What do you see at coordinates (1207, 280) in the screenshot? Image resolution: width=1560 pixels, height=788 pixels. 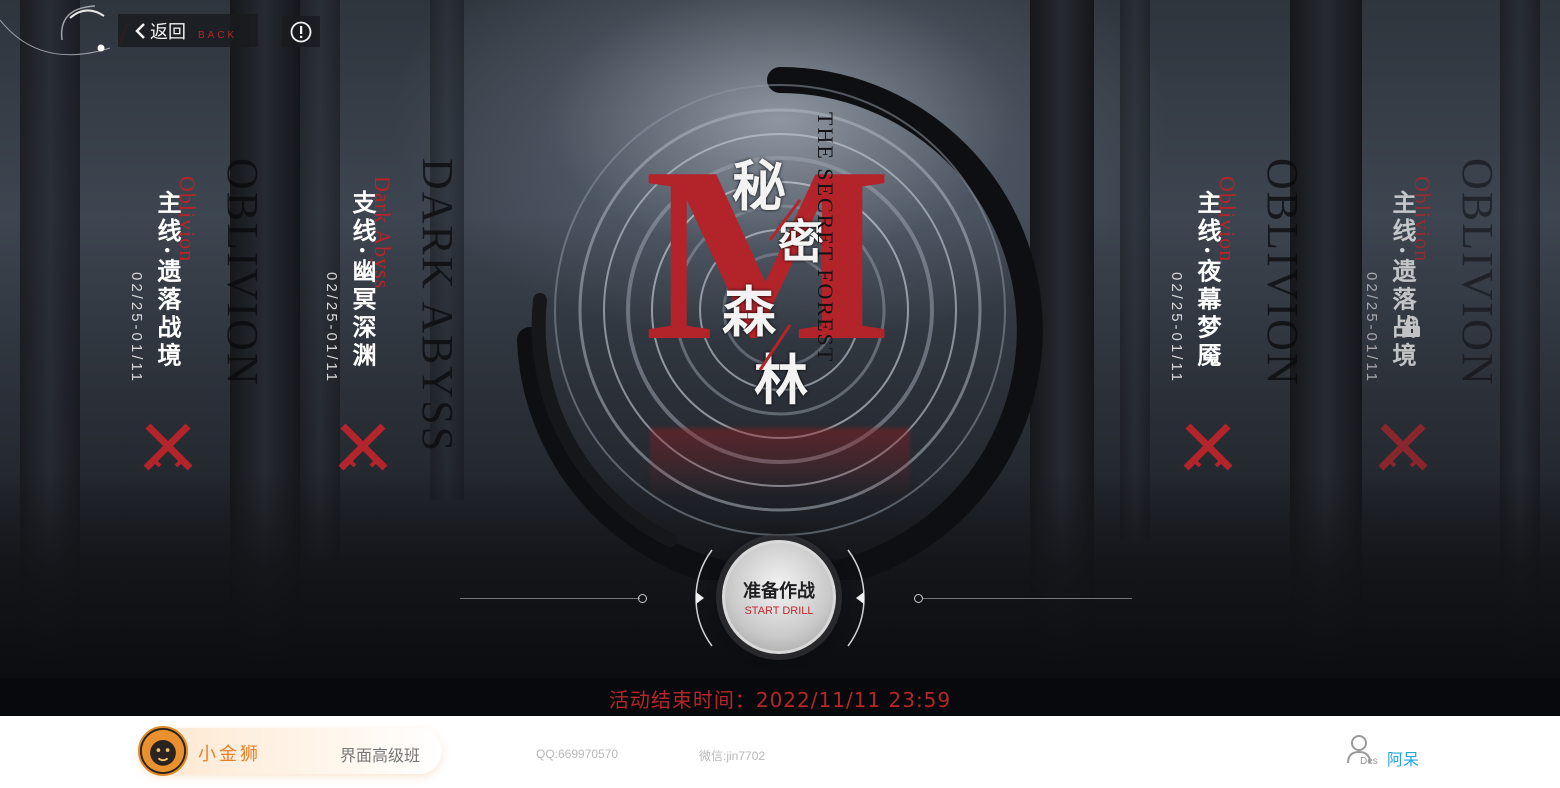 I see `chapter-title: 主线·夜幕梦魇` at bounding box center [1207, 280].